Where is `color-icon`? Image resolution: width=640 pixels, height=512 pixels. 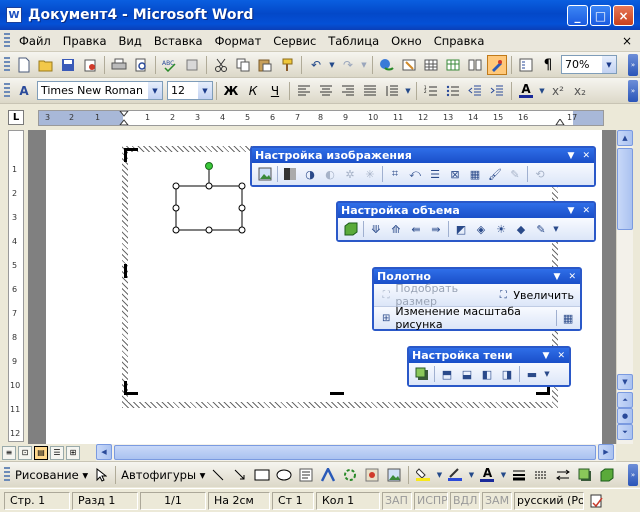
color-icon is located at coordinates (290, 174).